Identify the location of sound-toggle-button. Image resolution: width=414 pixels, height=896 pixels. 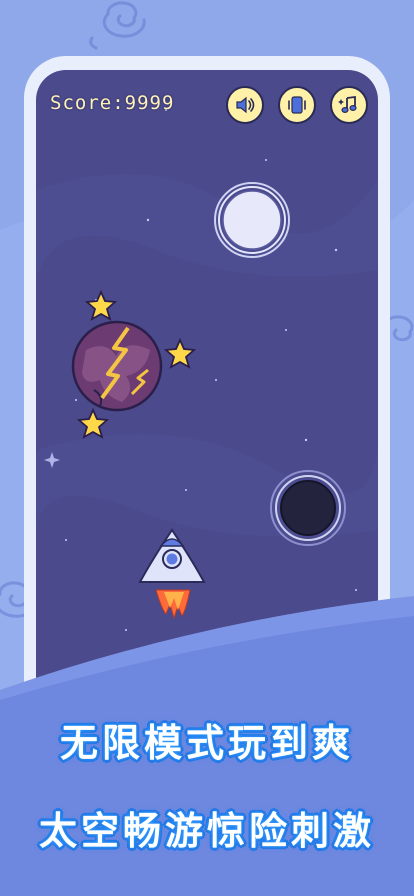
(245, 105).